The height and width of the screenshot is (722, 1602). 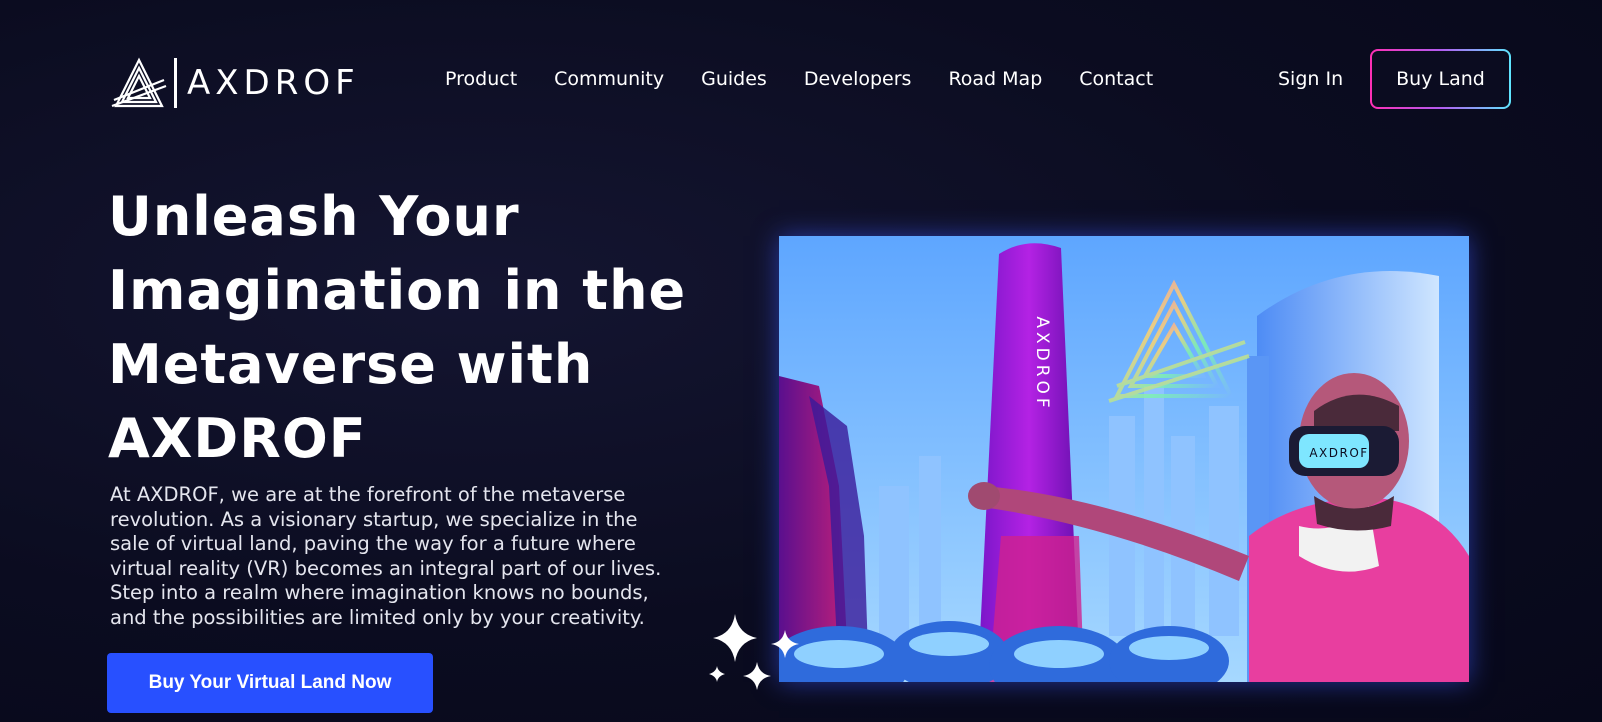 What do you see at coordinates (609, 79) in the screenshot?
I see `nav-link-community: Community` at bounding box center [609, 79].